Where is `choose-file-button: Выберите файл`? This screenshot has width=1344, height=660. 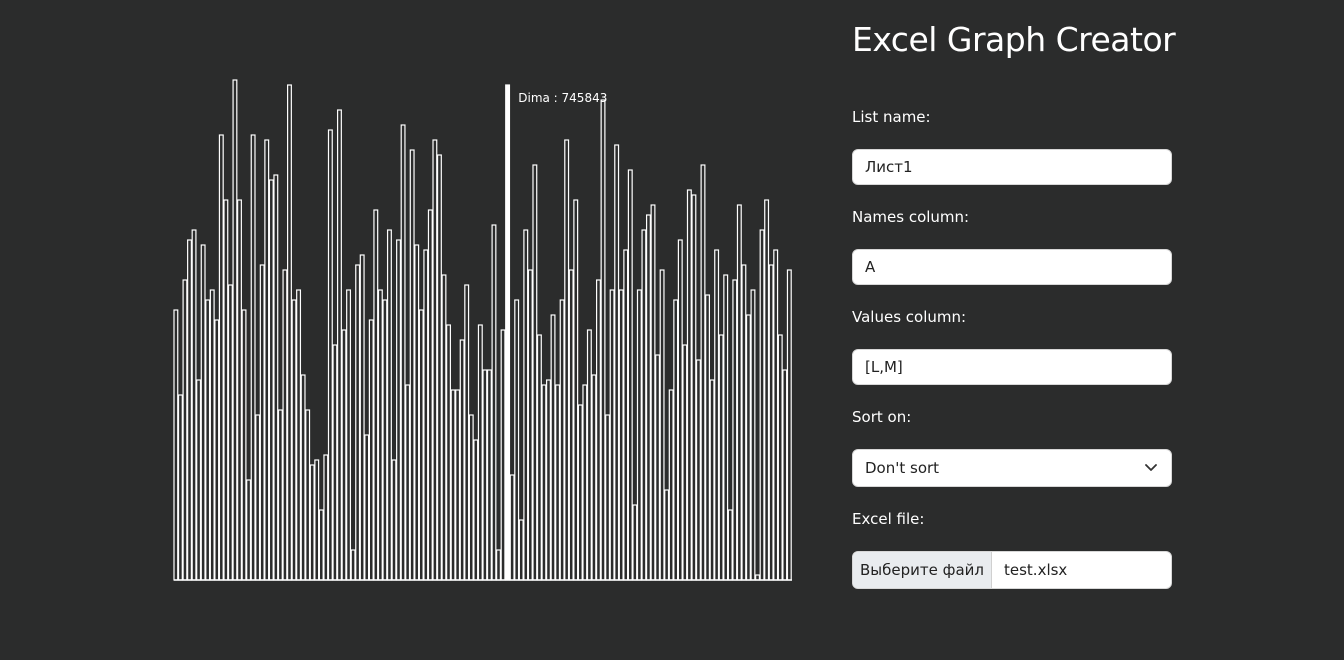 choose-file-button: Выберите файл is located at coordinates (922, 570).